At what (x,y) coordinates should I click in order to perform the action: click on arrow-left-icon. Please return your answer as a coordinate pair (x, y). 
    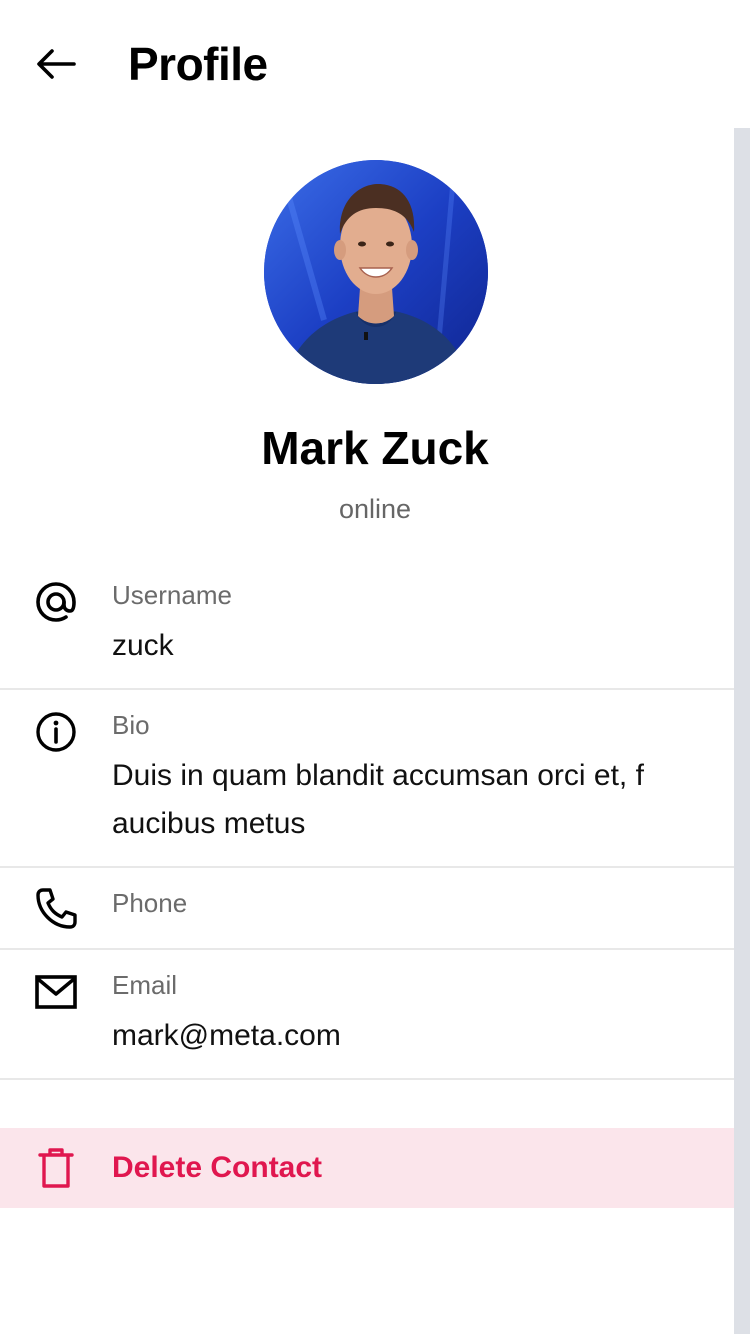
    Looking at the image, I should click on (56, 64).